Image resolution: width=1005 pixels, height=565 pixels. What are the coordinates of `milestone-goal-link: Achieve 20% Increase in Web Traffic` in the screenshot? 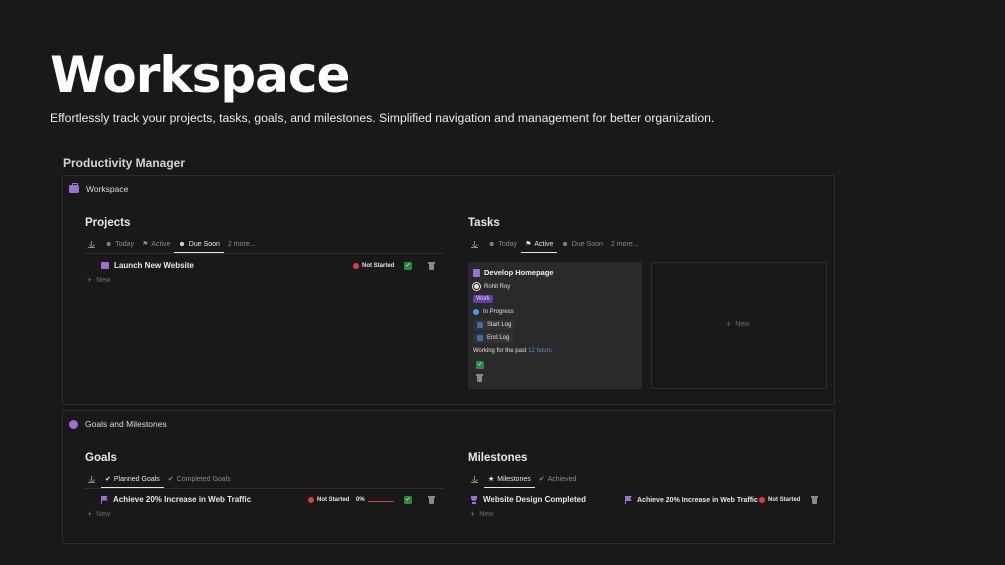 It's located at (691, 500).